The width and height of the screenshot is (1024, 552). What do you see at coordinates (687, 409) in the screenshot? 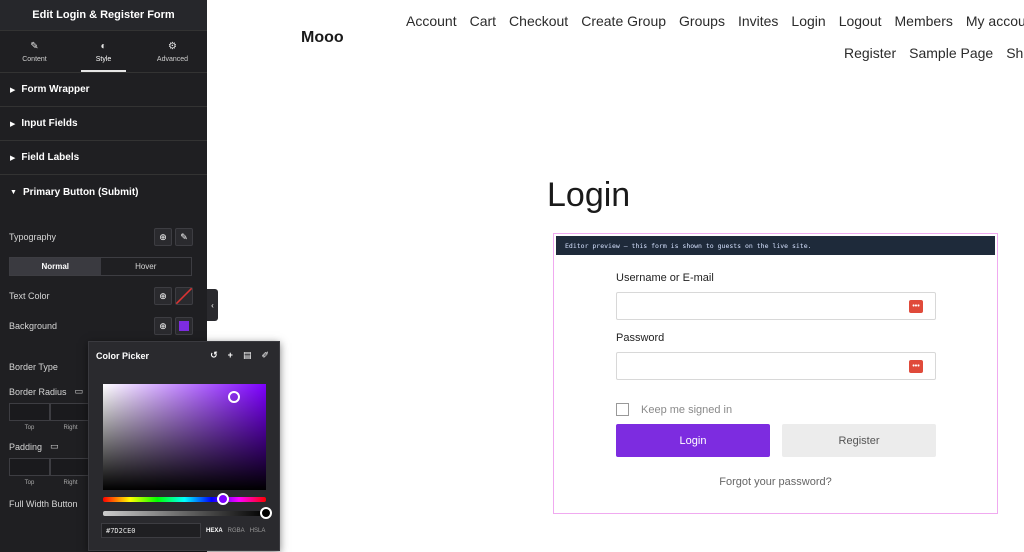
I see `remember-label: Keep me signed in` at bounding box center [687, 409].